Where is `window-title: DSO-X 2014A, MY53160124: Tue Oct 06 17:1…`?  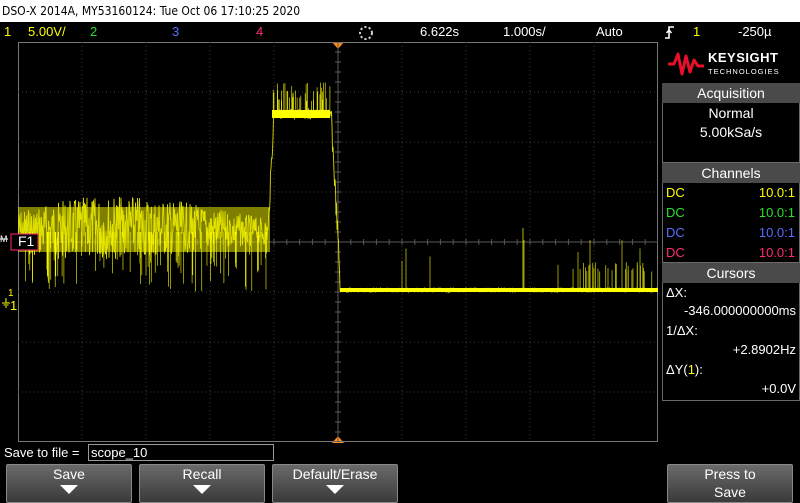
window-title: DSO-X 2014A, MY53160124: Tue Oct 06 17:1… is located at coordinates (151, 11).